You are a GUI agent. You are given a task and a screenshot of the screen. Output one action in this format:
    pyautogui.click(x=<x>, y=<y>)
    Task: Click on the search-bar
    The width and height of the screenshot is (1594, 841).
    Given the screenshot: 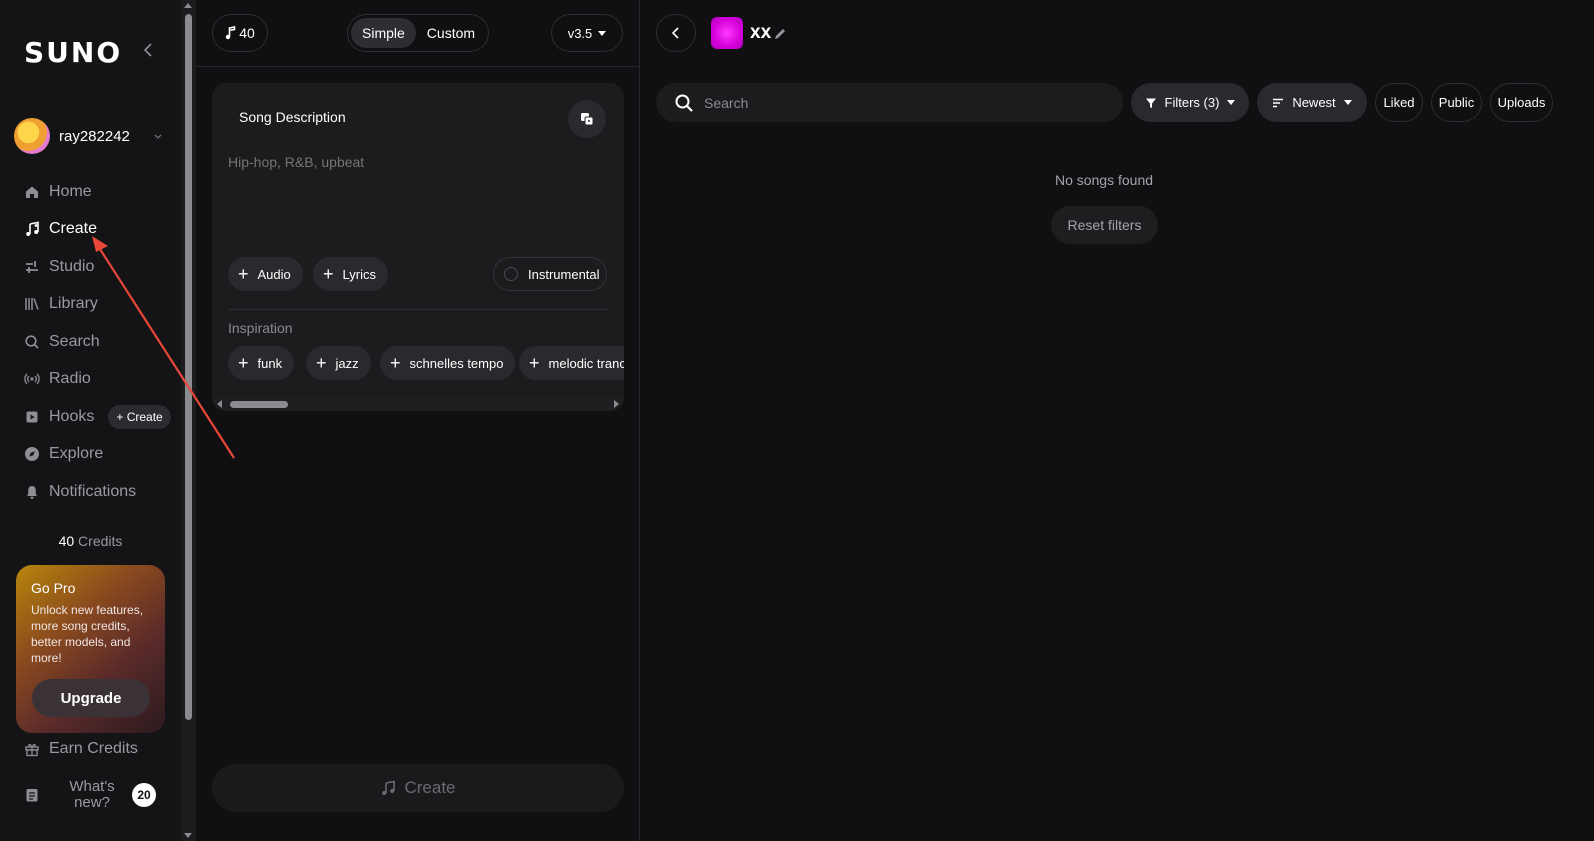 What is the action you would take?
    pyautogui.click(x=889, y=102)
    